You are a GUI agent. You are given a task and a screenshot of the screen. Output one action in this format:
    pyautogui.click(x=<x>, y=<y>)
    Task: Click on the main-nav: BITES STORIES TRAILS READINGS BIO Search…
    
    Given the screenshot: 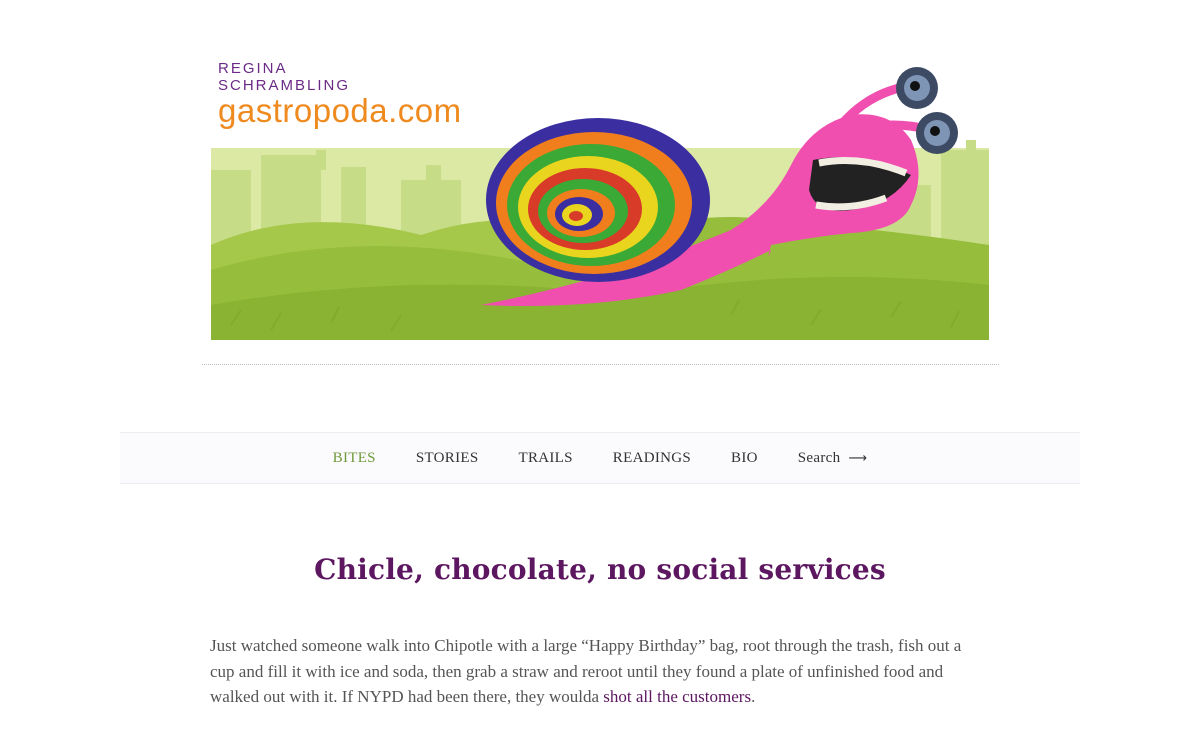 What is the action you would take?
    pyautogui.click(x=600, y=458)
    